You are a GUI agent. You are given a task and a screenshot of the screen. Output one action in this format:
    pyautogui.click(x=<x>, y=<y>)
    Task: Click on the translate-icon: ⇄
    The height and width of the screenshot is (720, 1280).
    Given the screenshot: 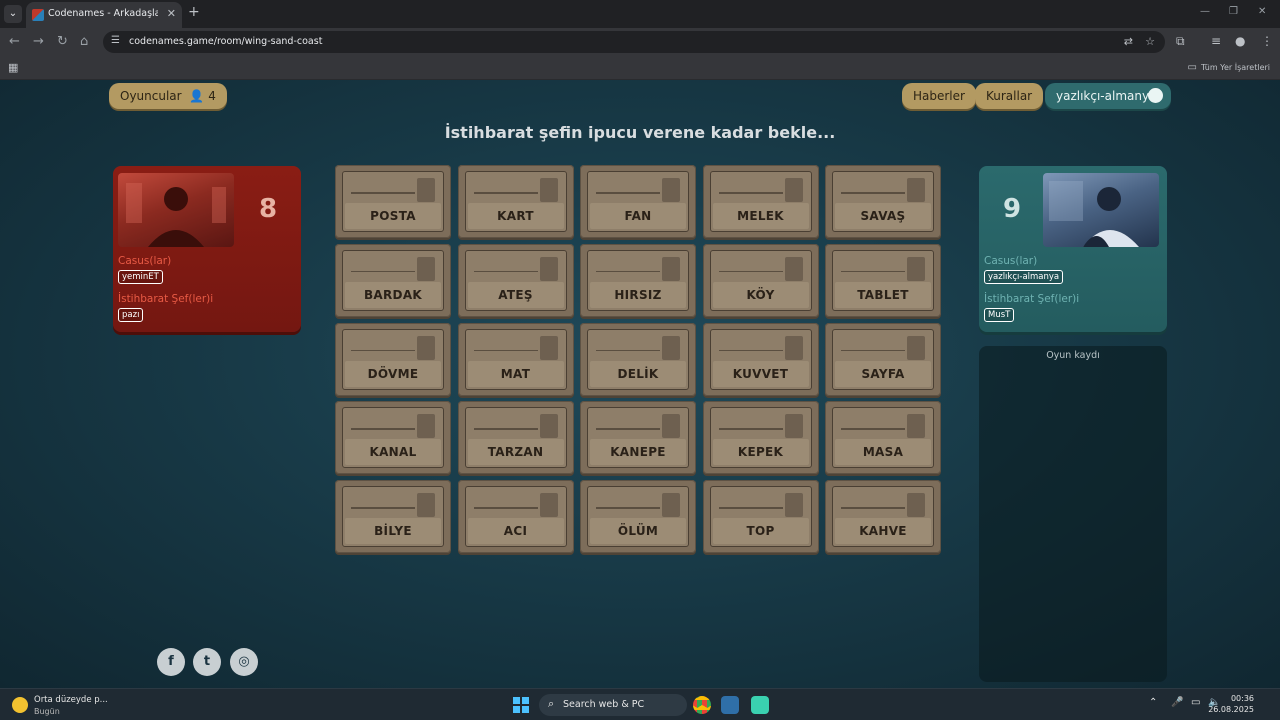 What is the action you would take?
    pyautogui.click(x=1128, y=41)
    